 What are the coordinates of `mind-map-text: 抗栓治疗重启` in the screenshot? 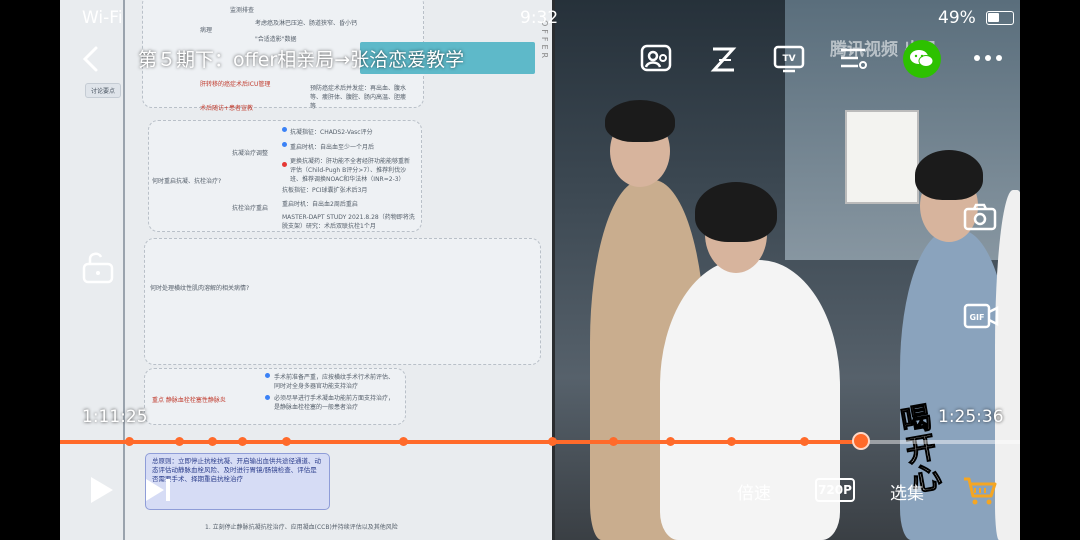 It's located at (250, 208).